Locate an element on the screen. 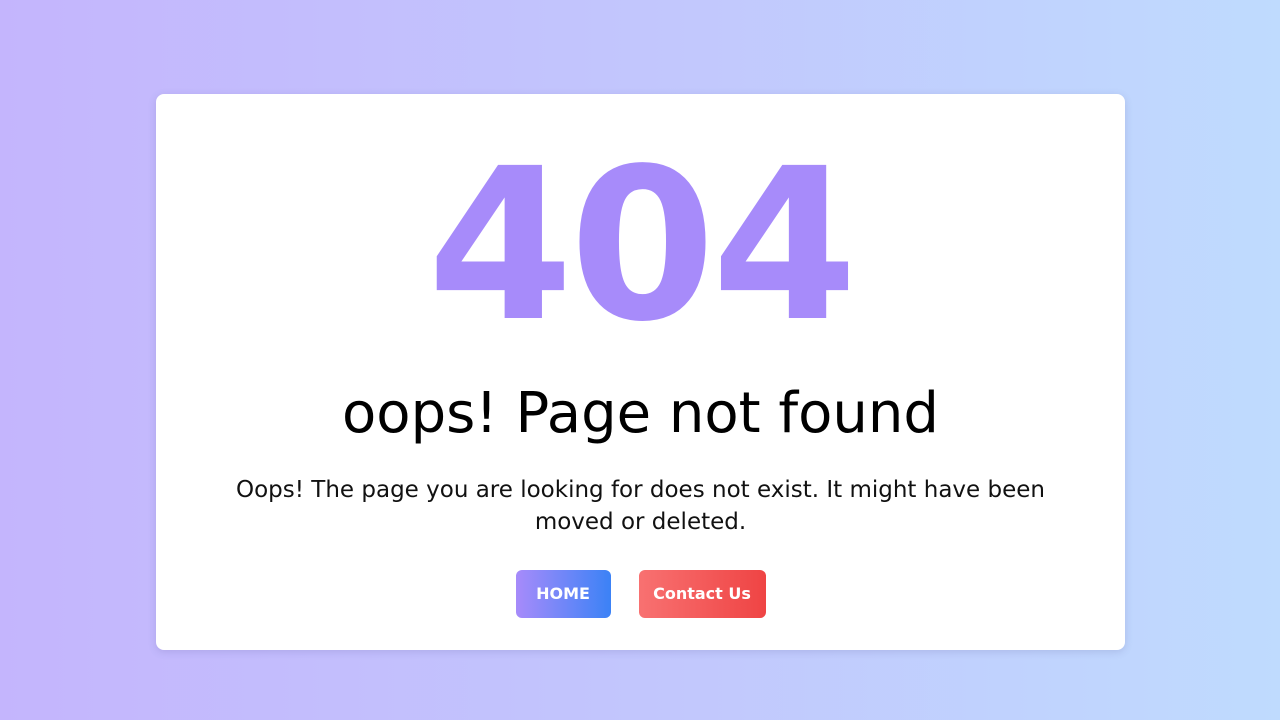 The height and width of the screenshot is (720, 1280). home-button: HOME is located at coordinates (563, 594).